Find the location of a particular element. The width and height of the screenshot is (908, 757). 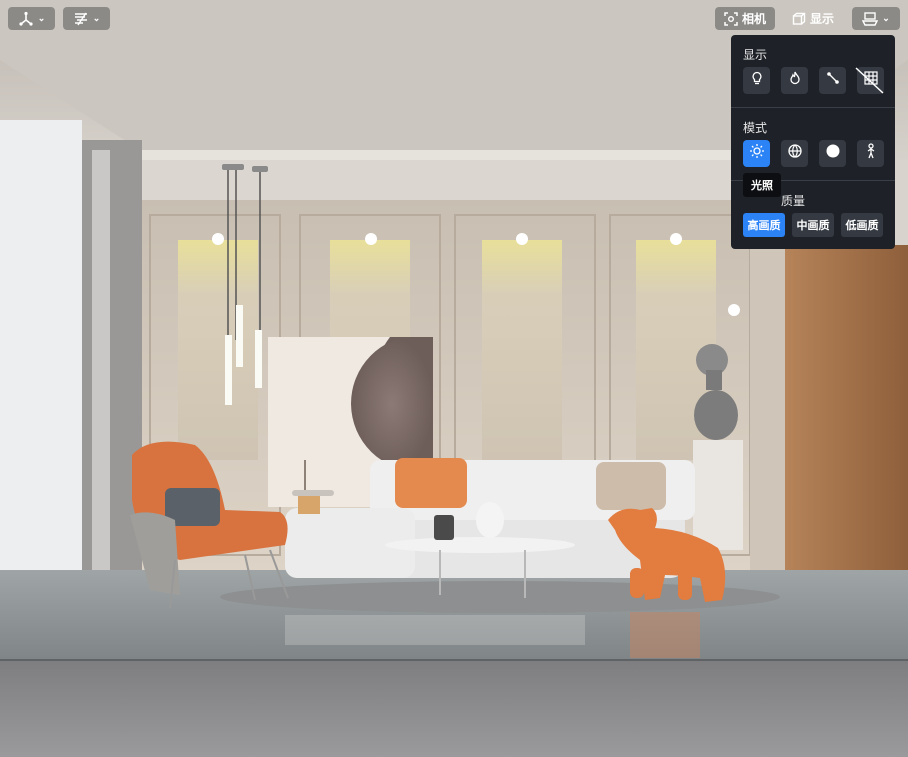

camera-button: 相机 is located at coordinates (745, 18).